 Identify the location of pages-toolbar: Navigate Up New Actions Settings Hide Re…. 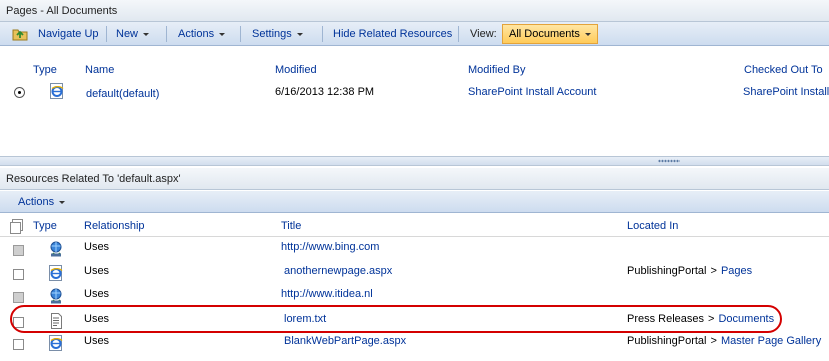
(414, 34).